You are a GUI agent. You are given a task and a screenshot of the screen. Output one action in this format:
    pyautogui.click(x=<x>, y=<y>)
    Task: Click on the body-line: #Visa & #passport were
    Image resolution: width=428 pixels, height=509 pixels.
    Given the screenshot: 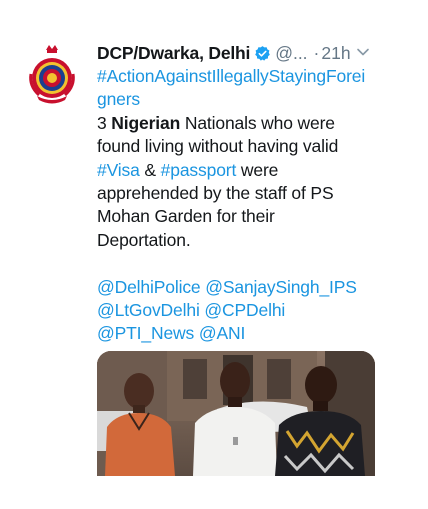 What is the action you would take?
    pyautogui.click(x=247, y=170)
    